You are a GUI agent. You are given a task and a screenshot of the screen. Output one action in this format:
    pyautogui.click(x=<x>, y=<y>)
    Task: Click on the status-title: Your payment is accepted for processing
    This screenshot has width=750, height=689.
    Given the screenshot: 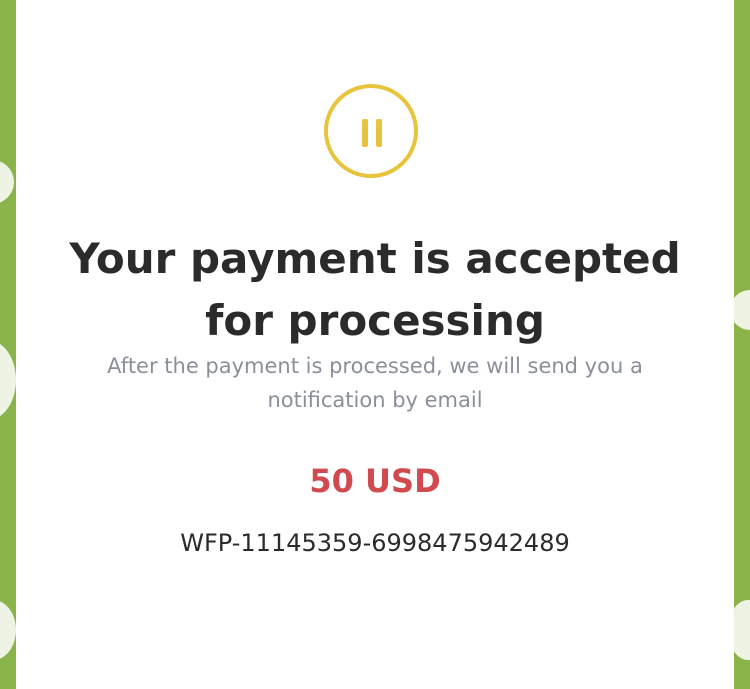 What is the action you would take?
    pyautogui.click(x=375, y=289)
    